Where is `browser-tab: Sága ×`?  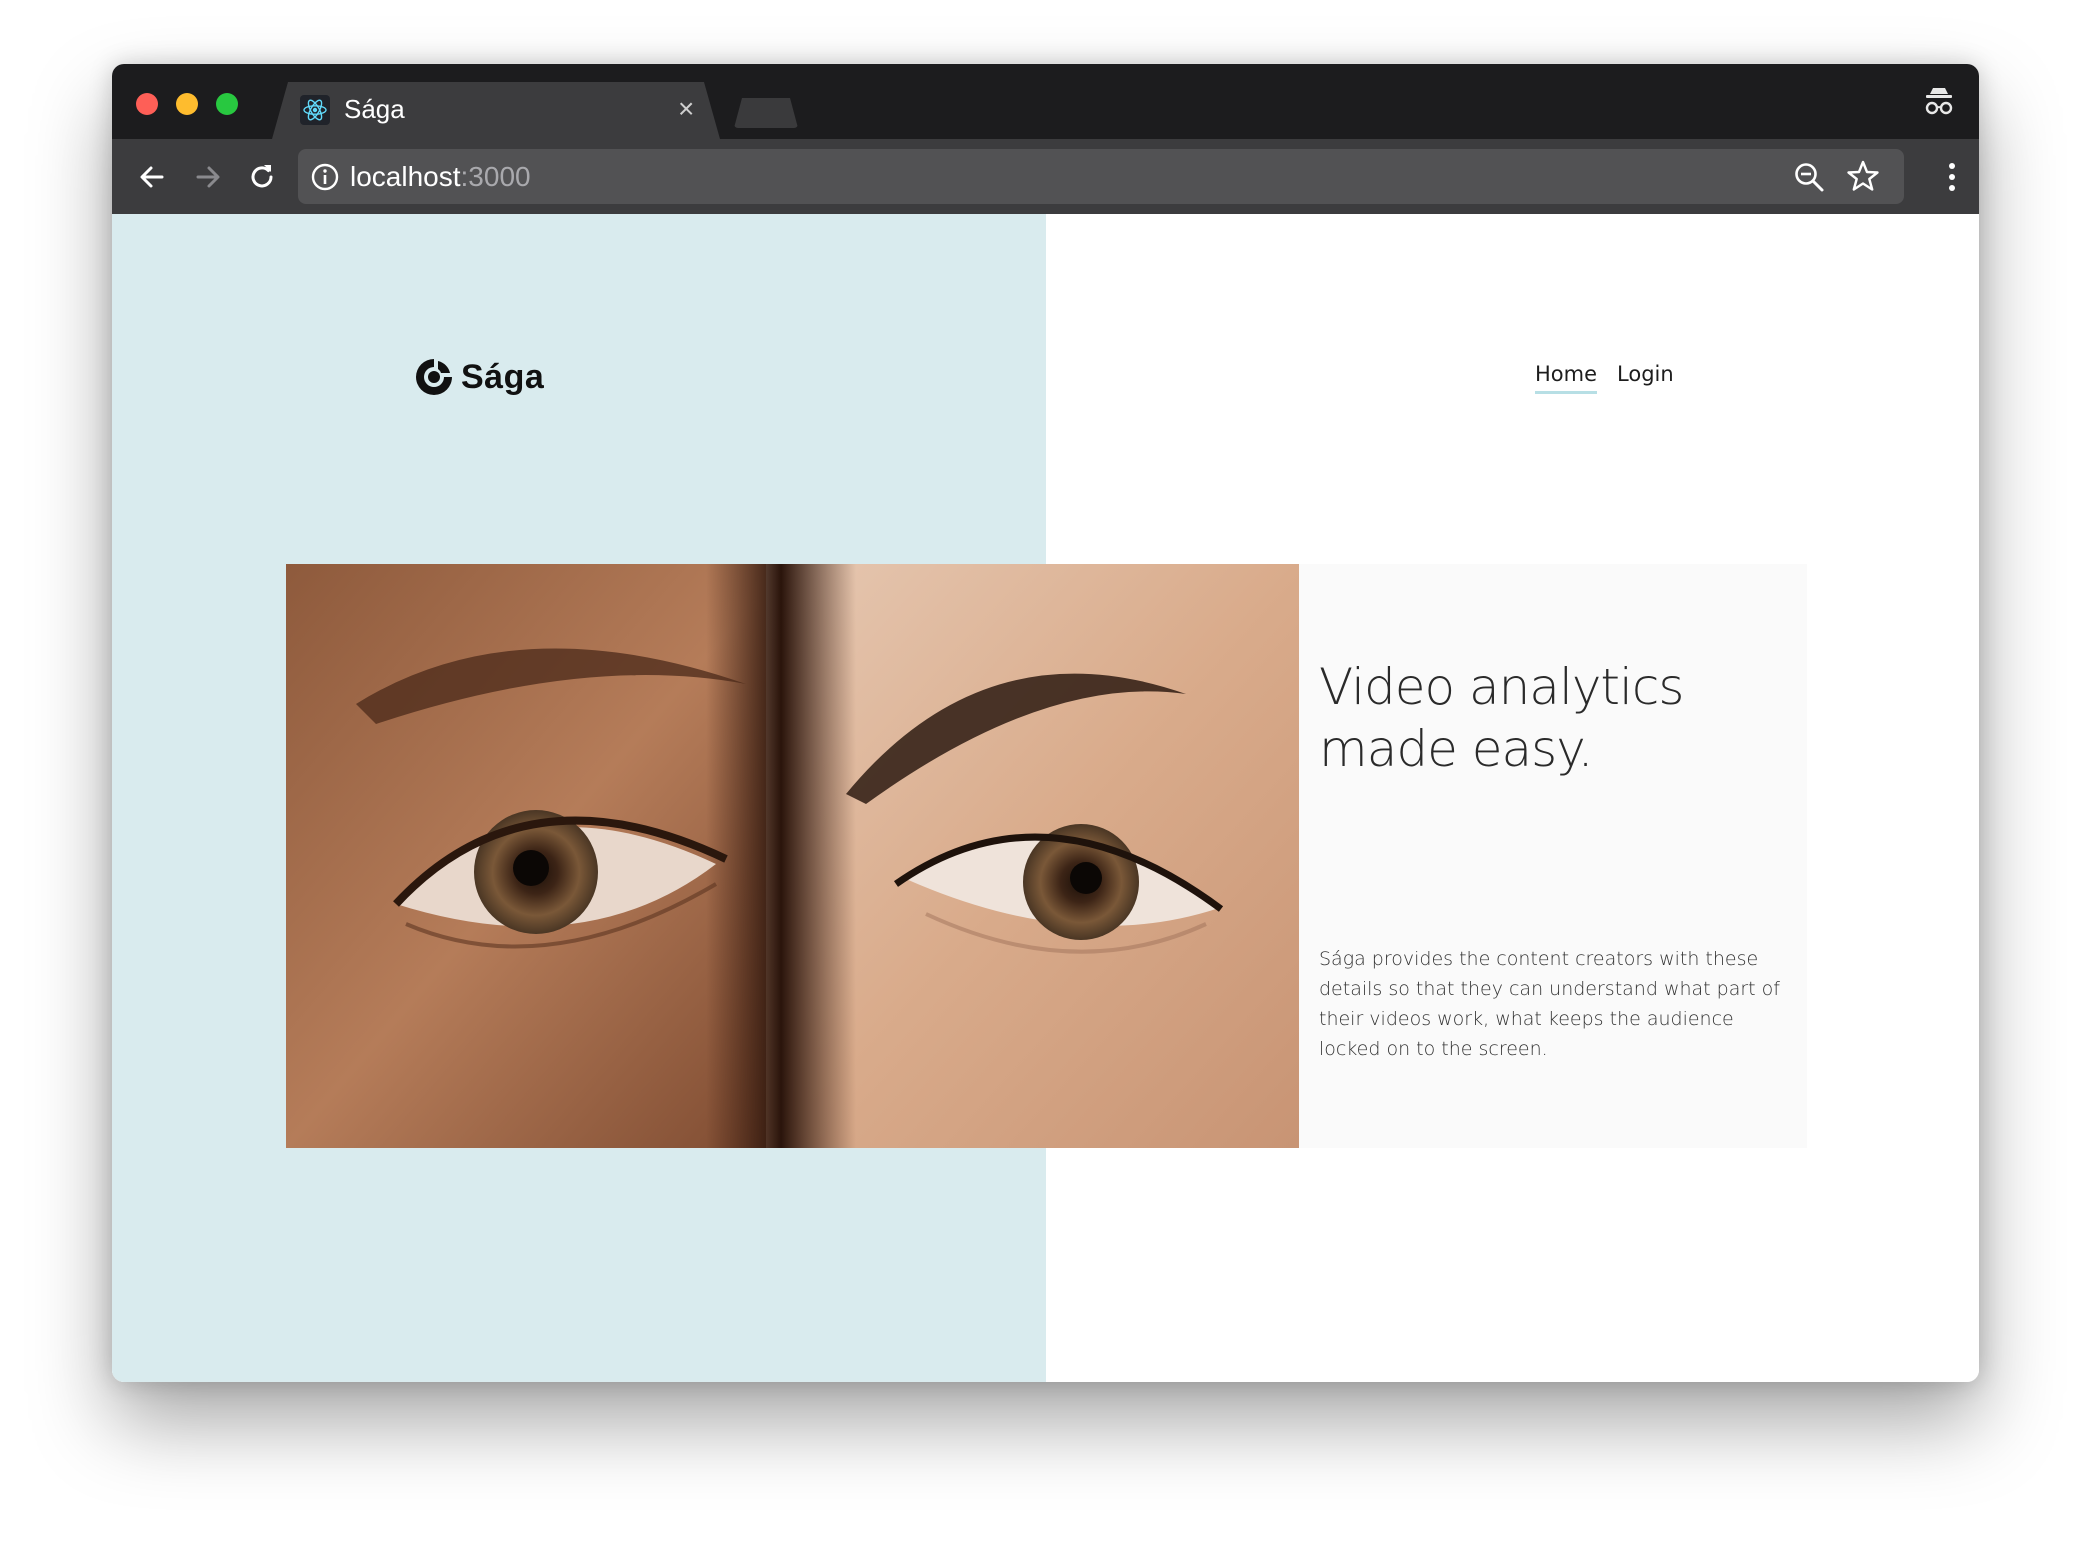 browser-tab: Sága × is located at coordinates (496, 110).